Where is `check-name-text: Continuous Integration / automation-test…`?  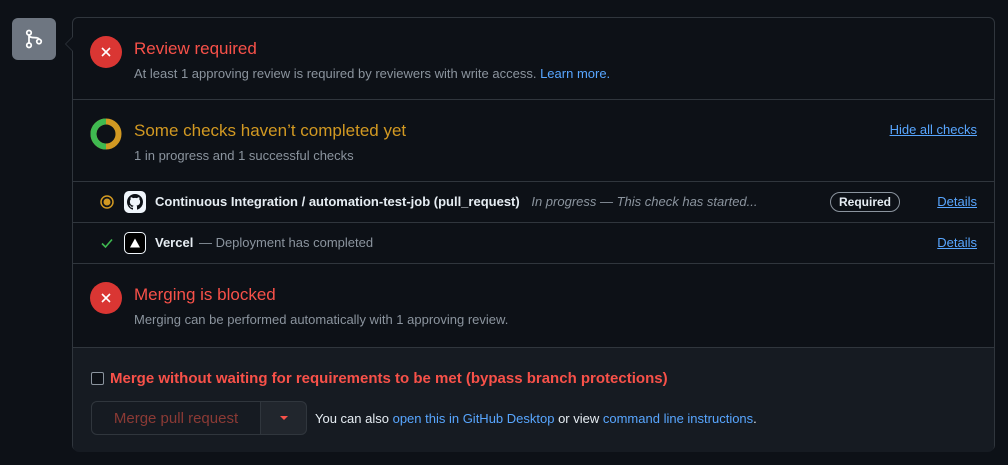
check-name-text: Continuous Integration / automation-test… is located at coordinates (337, 201).